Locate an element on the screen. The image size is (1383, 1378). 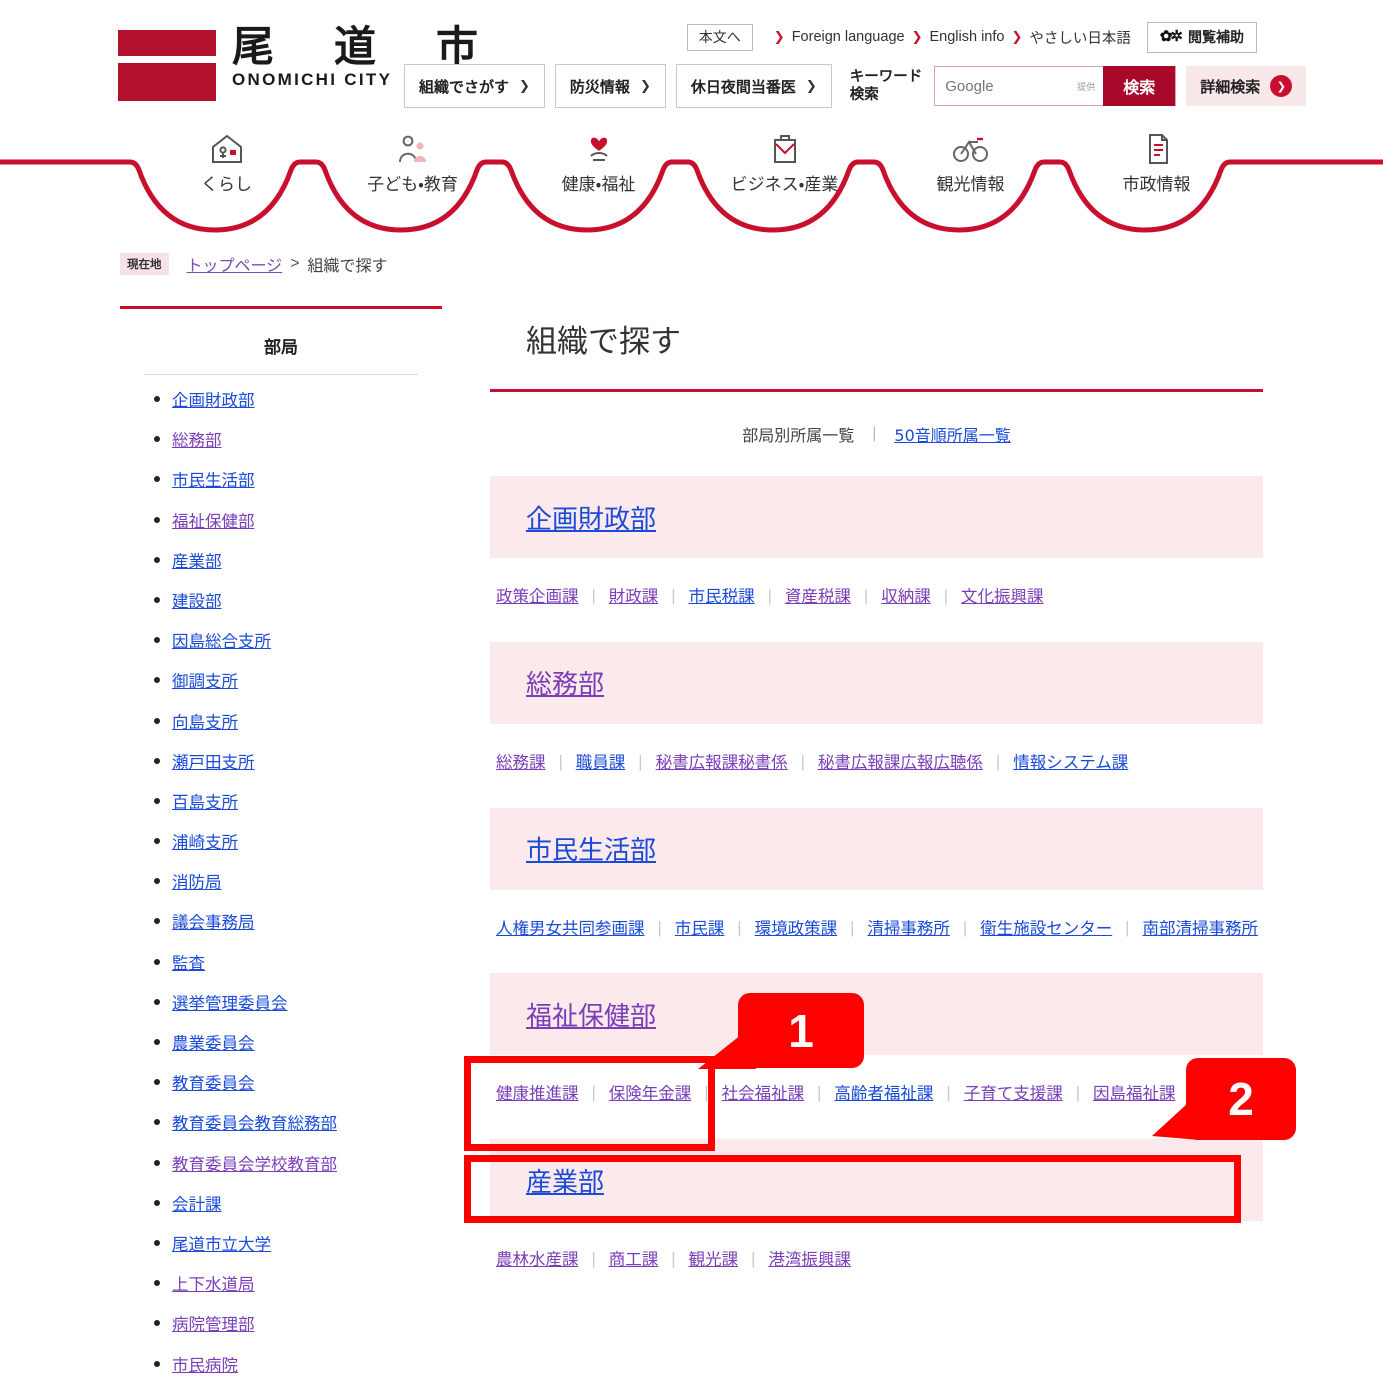
sidebar-item-link: 福祉保健部 is located at coordinates (213, 521).